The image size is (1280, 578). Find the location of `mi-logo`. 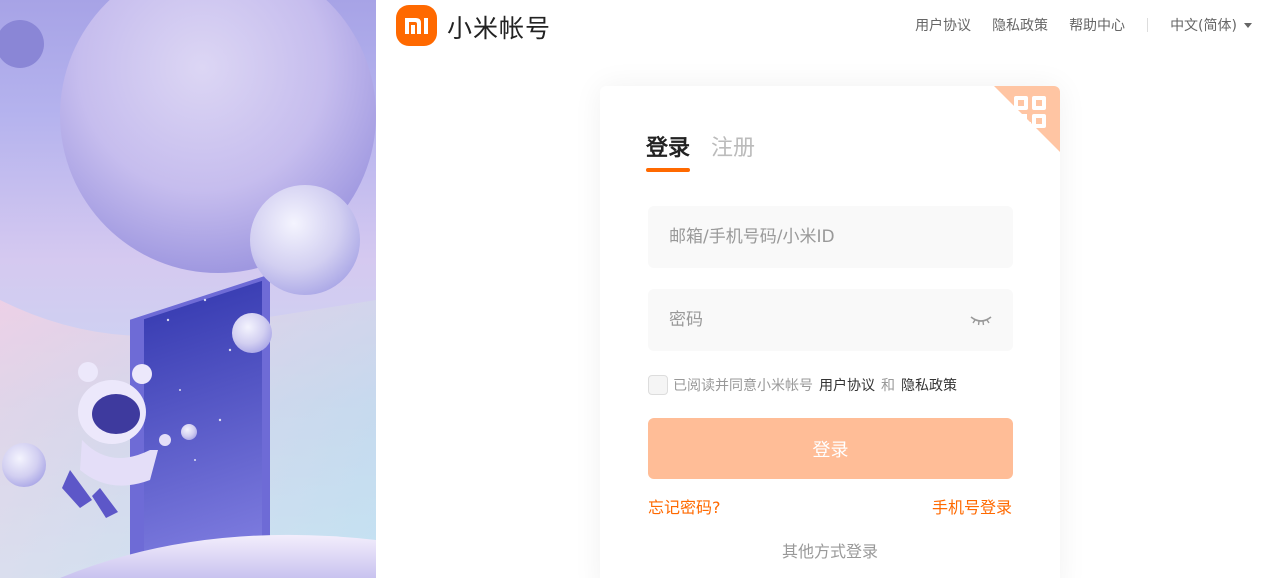

mi-logo is located at coordinates (416, 25).